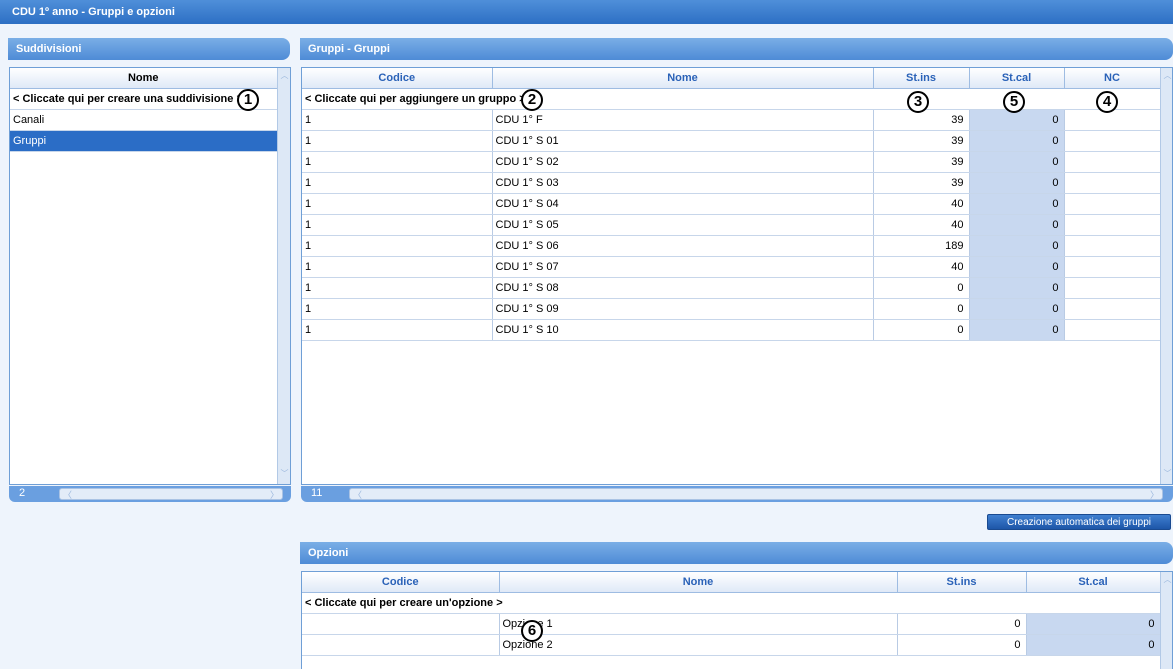  Describe the element at coordinates (756, 494) in the screenshot. I see `gruppi-horizontal-scrollbar: 〈 〉` at that location.